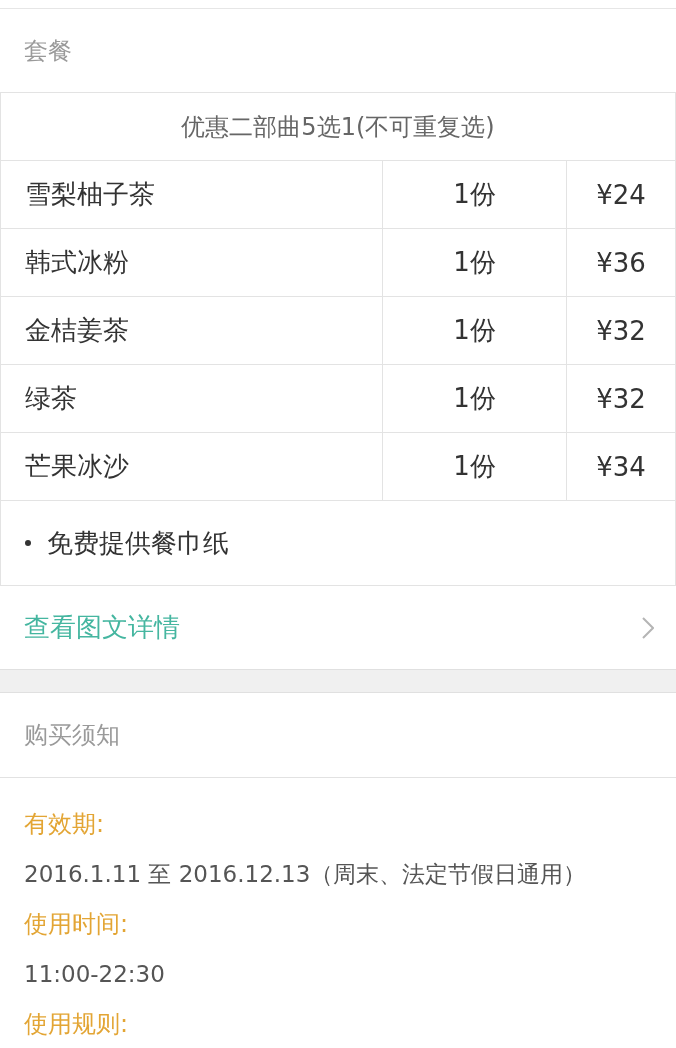  What do you see at coordinates (76, 1024) in the screenshot?
I see `notice-label: 使用规则:` at bounding box center [76, 1024].